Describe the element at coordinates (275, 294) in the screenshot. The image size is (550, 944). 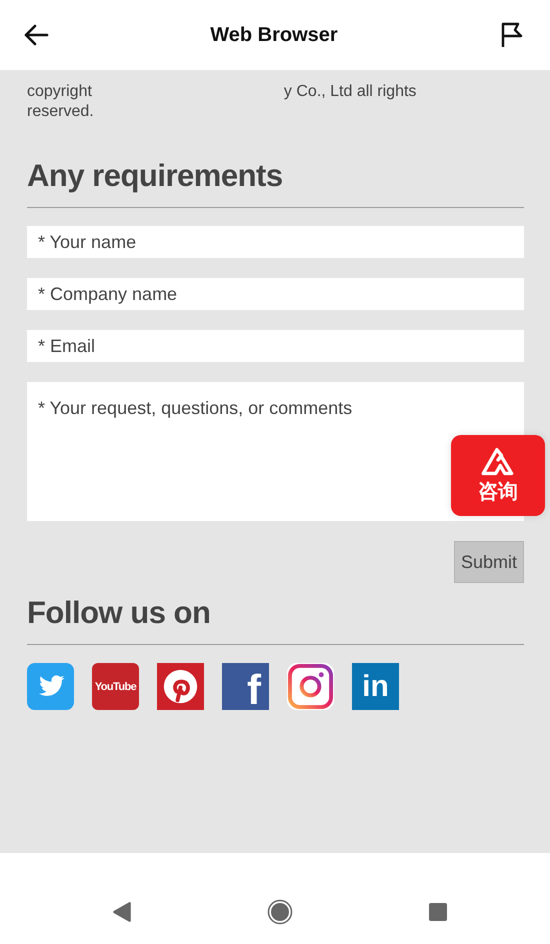
I see `input-field: * Company name` at that location.